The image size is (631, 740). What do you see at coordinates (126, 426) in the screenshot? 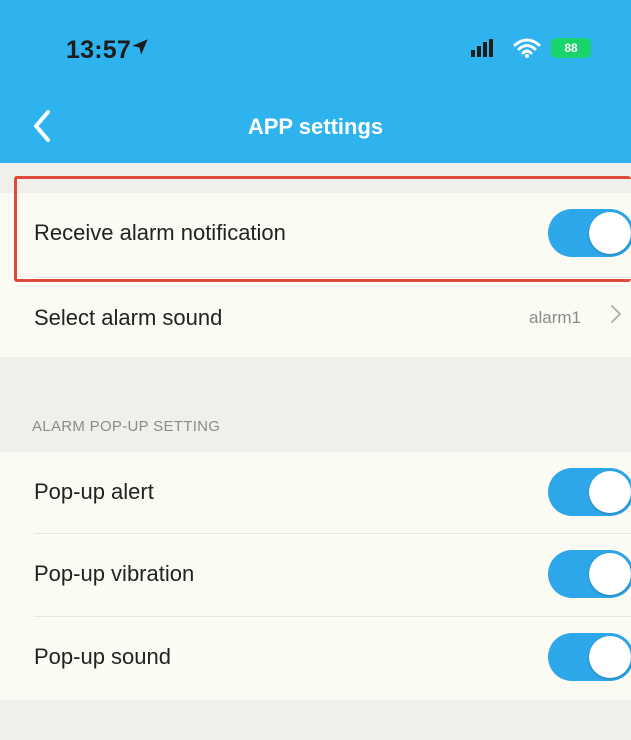
I see `section-header: ALARM POP-UP SETTING` at bounding box center [126, 426].